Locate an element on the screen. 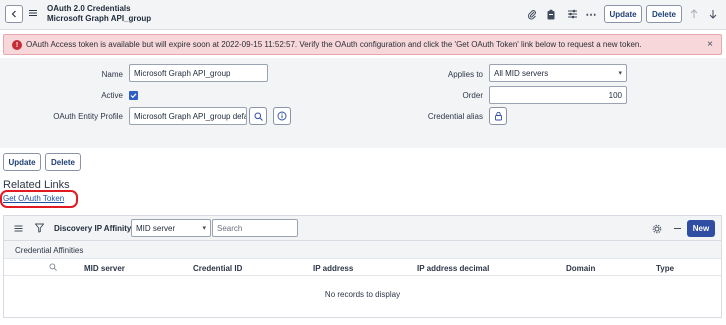 This screenshot has width=726, height=325. record-name-title: Microsoft Graph API_group is located at coordinates (99, 18).